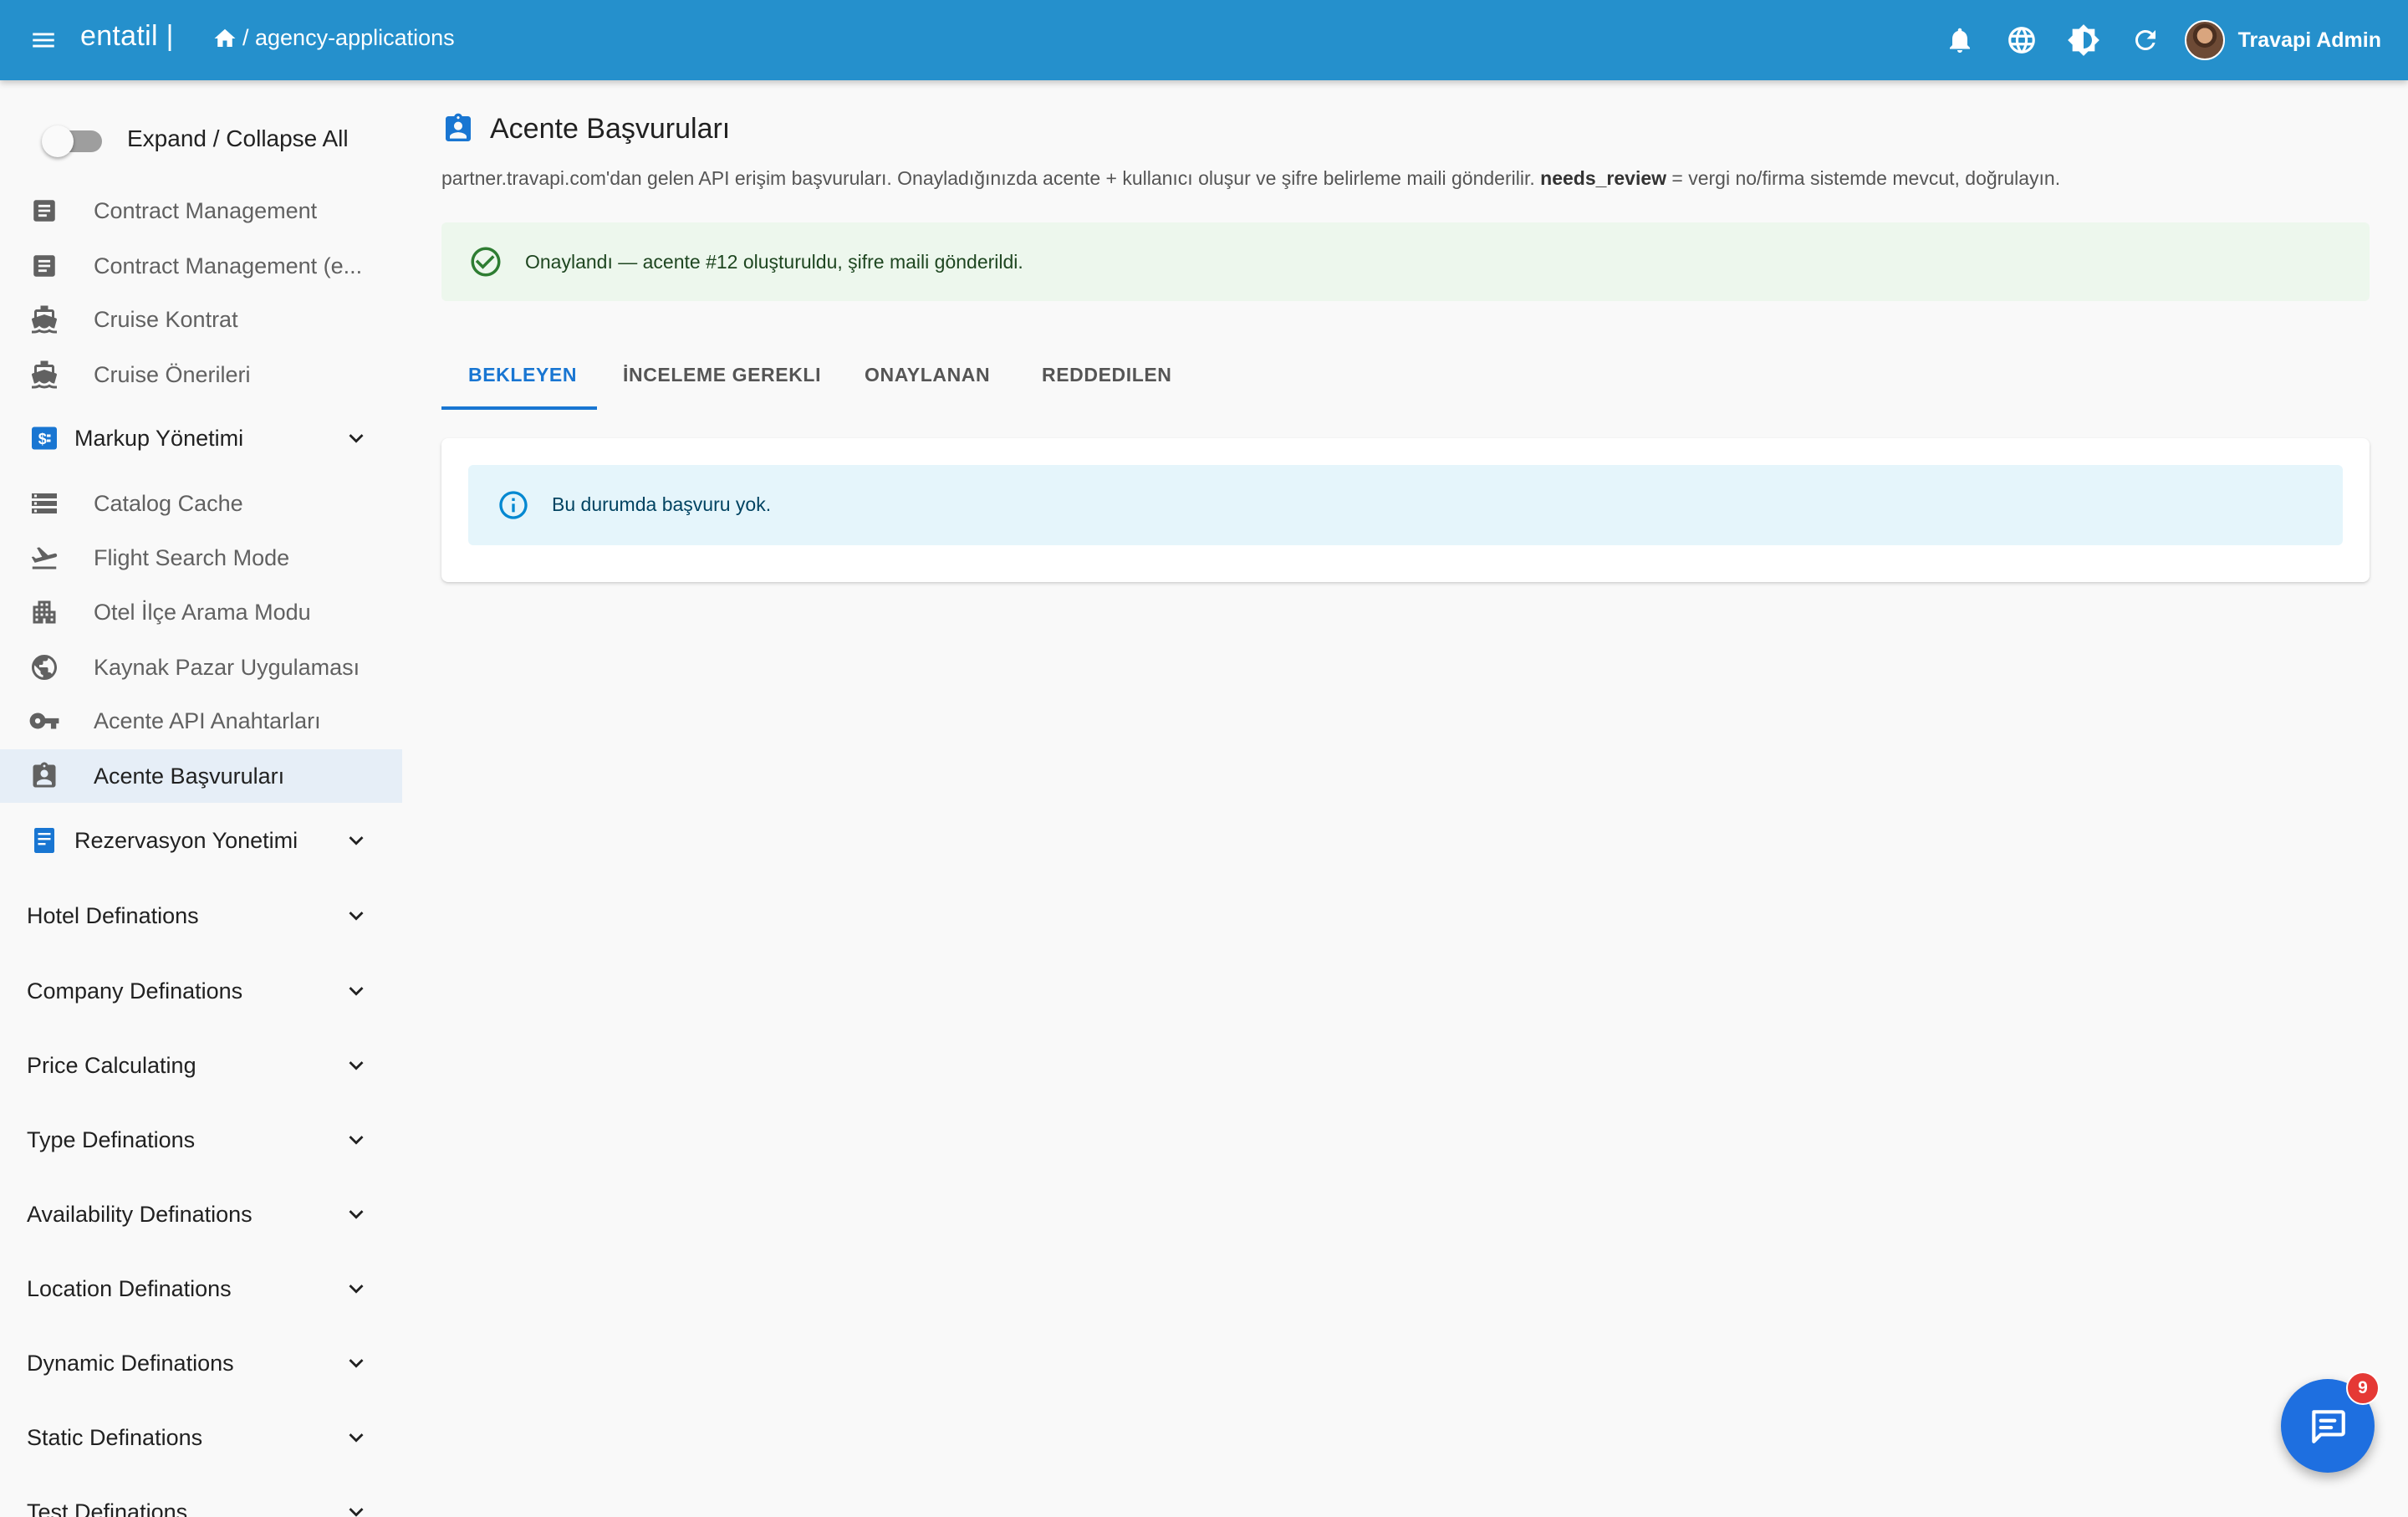 This screenshot has height=1517, width=2408. I want to click on sidebar-item-label: Otel İlçe Arama Modu, so click(203, 612).